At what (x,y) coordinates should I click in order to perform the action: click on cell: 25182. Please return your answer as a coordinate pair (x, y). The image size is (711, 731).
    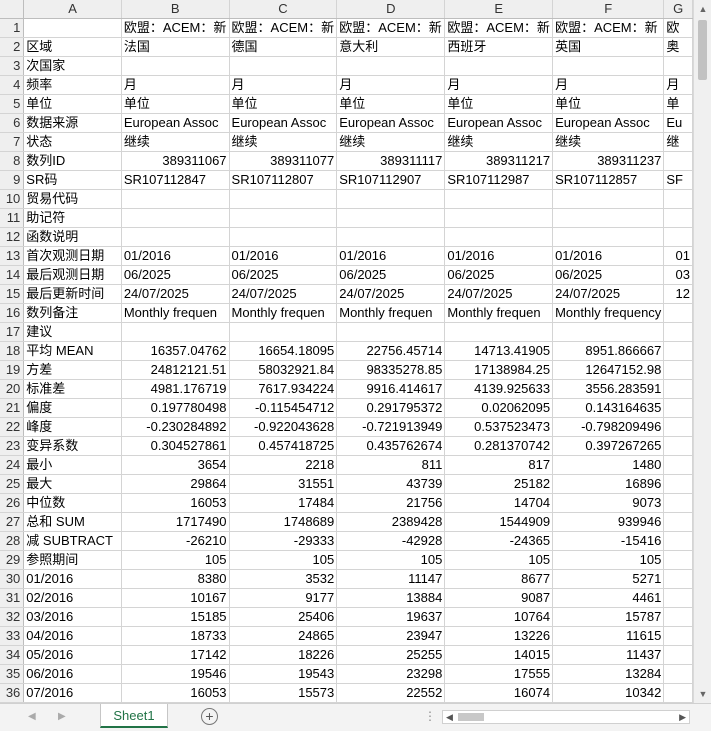
    Looking at the image, I should click on (499, 484).